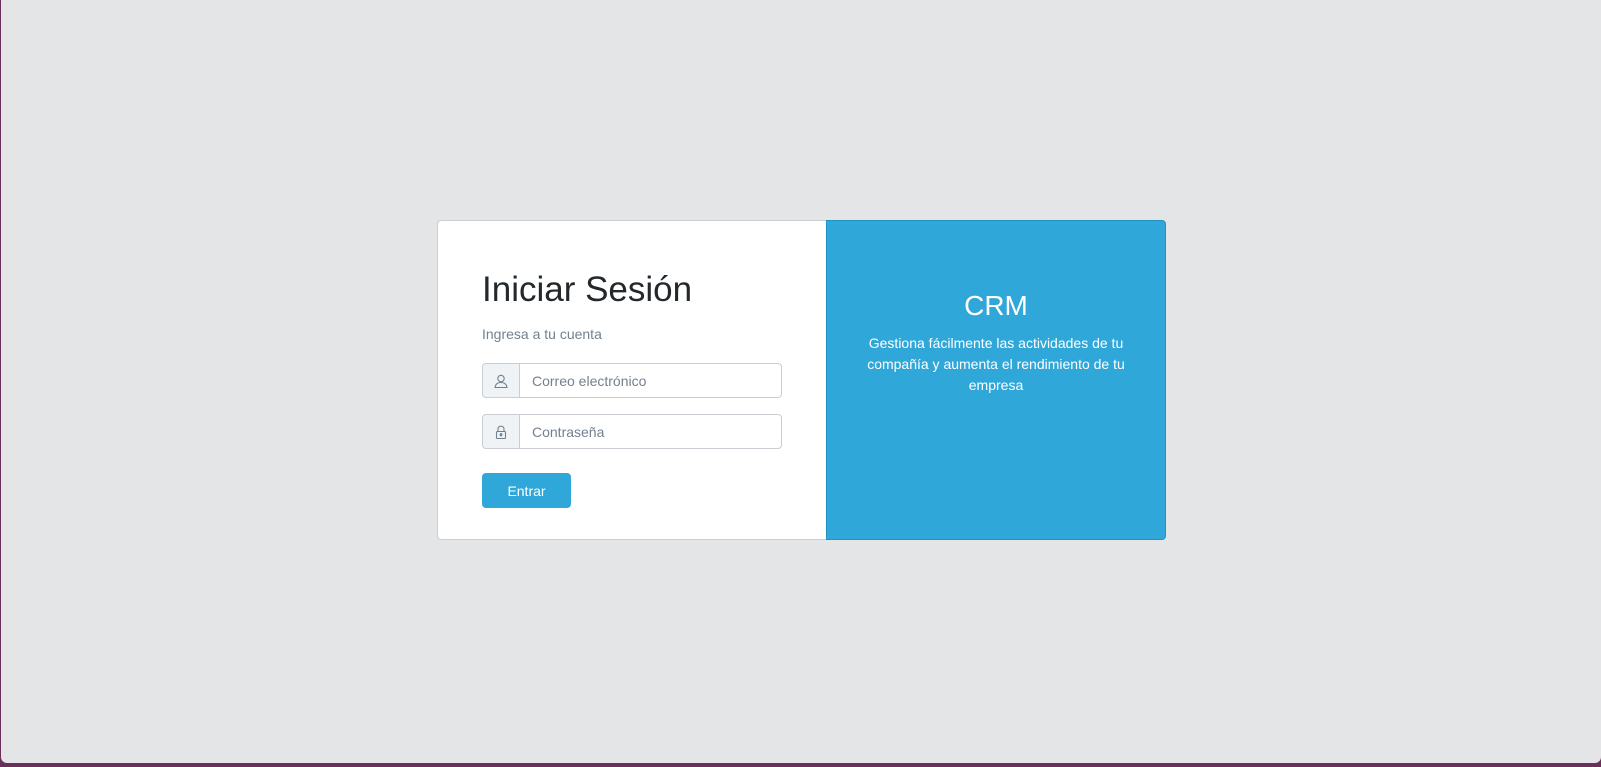 The image size is (1601, 767). Describe the element at coordinates (501, 431) in the screenshot. I see `lock-icon` at that location.